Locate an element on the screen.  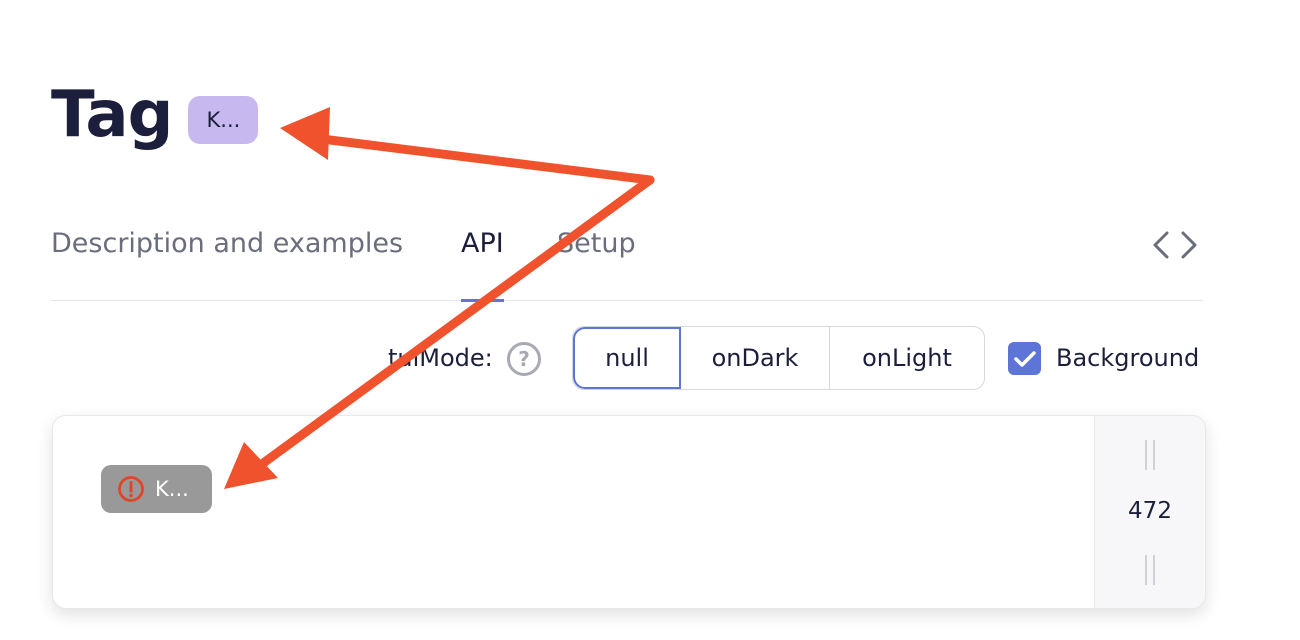
mode-option-ondark: onDark is located at coordinates (755, 358).